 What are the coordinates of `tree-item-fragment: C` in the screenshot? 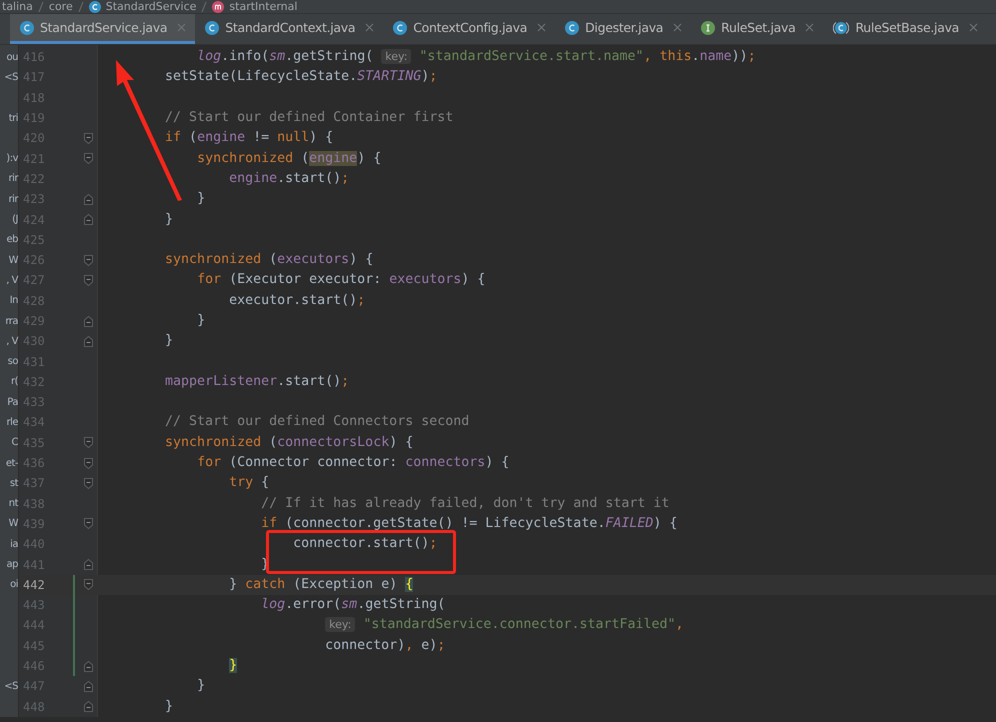 It's located at (15, 442).